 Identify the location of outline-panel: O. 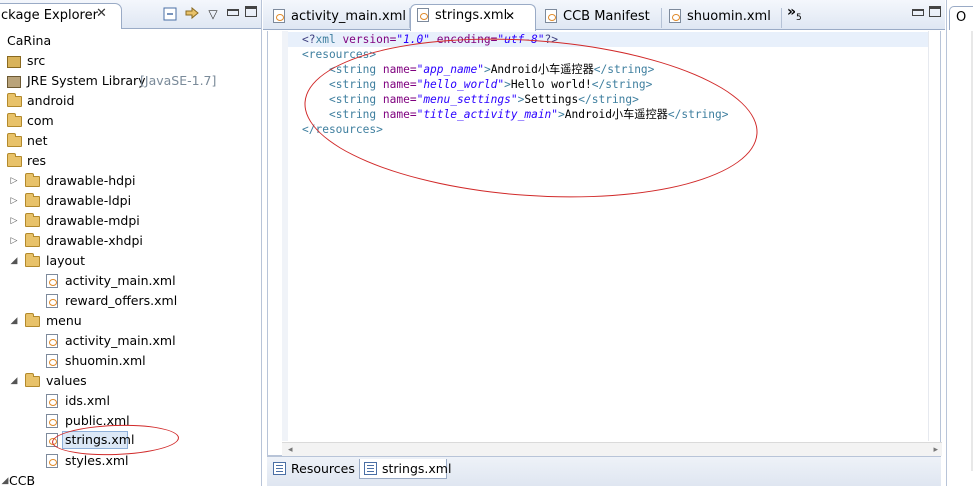
(959, 243).